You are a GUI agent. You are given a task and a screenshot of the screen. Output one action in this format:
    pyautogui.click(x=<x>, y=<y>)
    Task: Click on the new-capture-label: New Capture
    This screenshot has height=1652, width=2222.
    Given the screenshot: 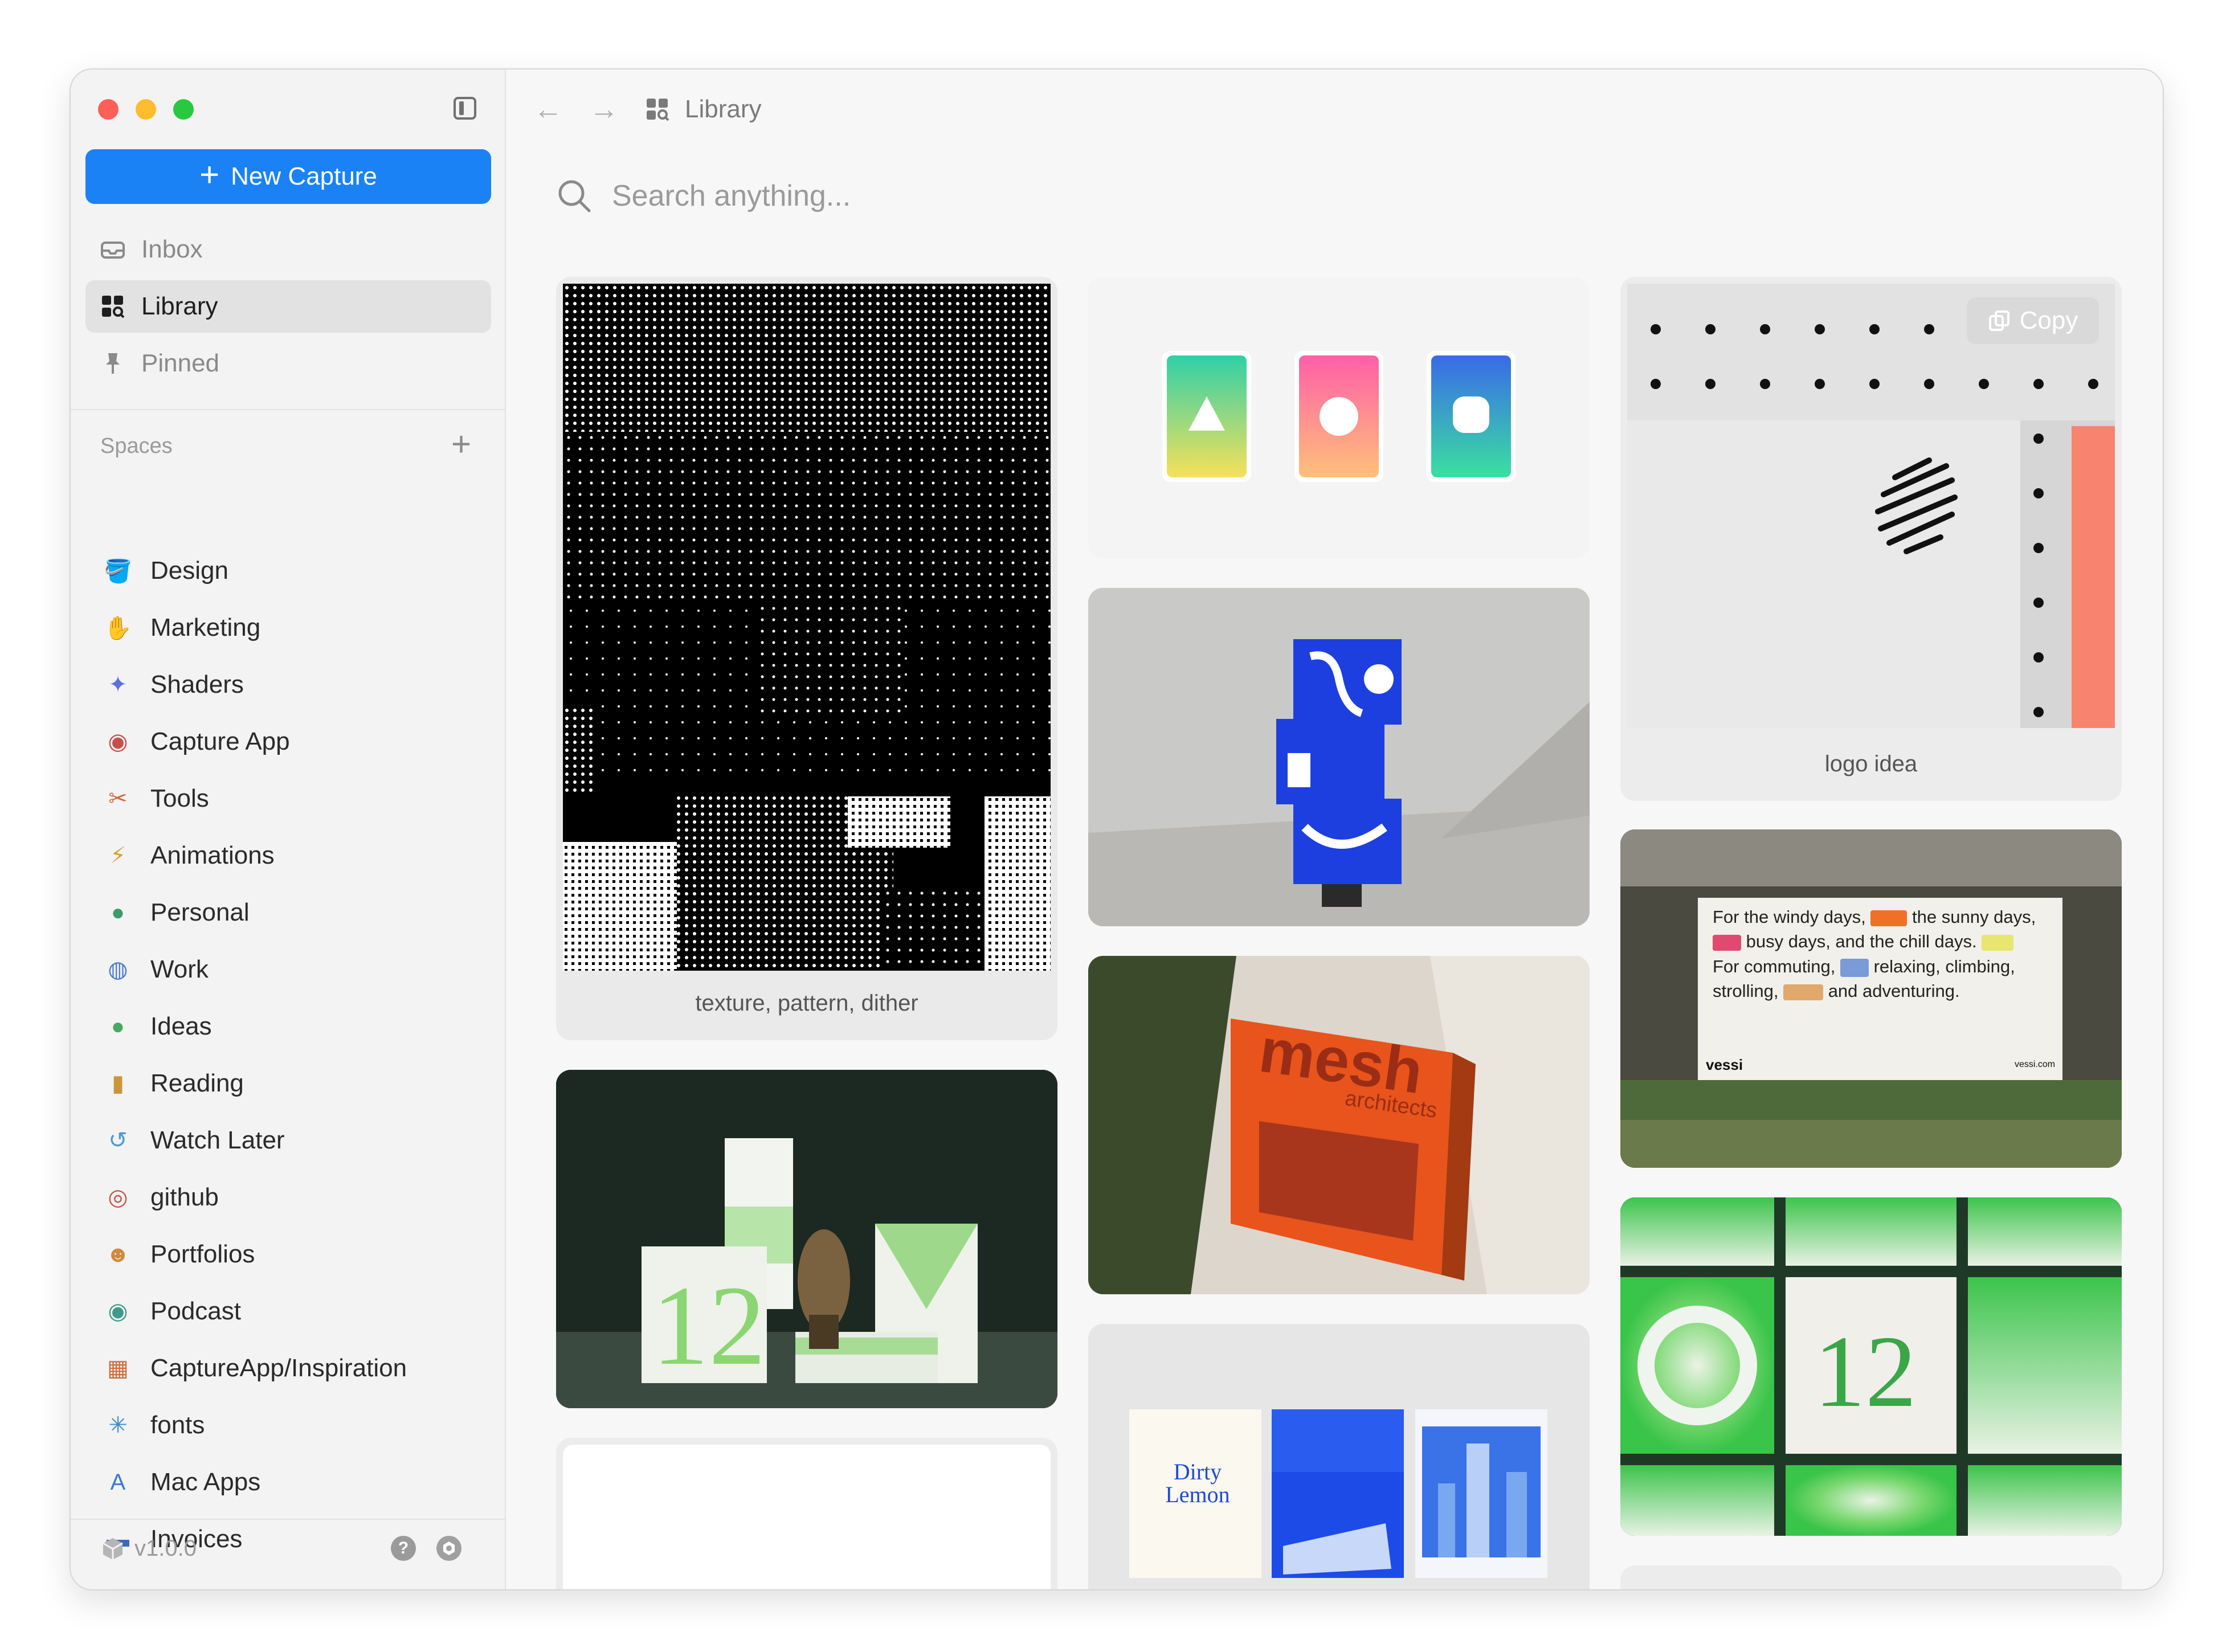 What is the action you would take?
    pyautogui.click(x=304, y=176)
    